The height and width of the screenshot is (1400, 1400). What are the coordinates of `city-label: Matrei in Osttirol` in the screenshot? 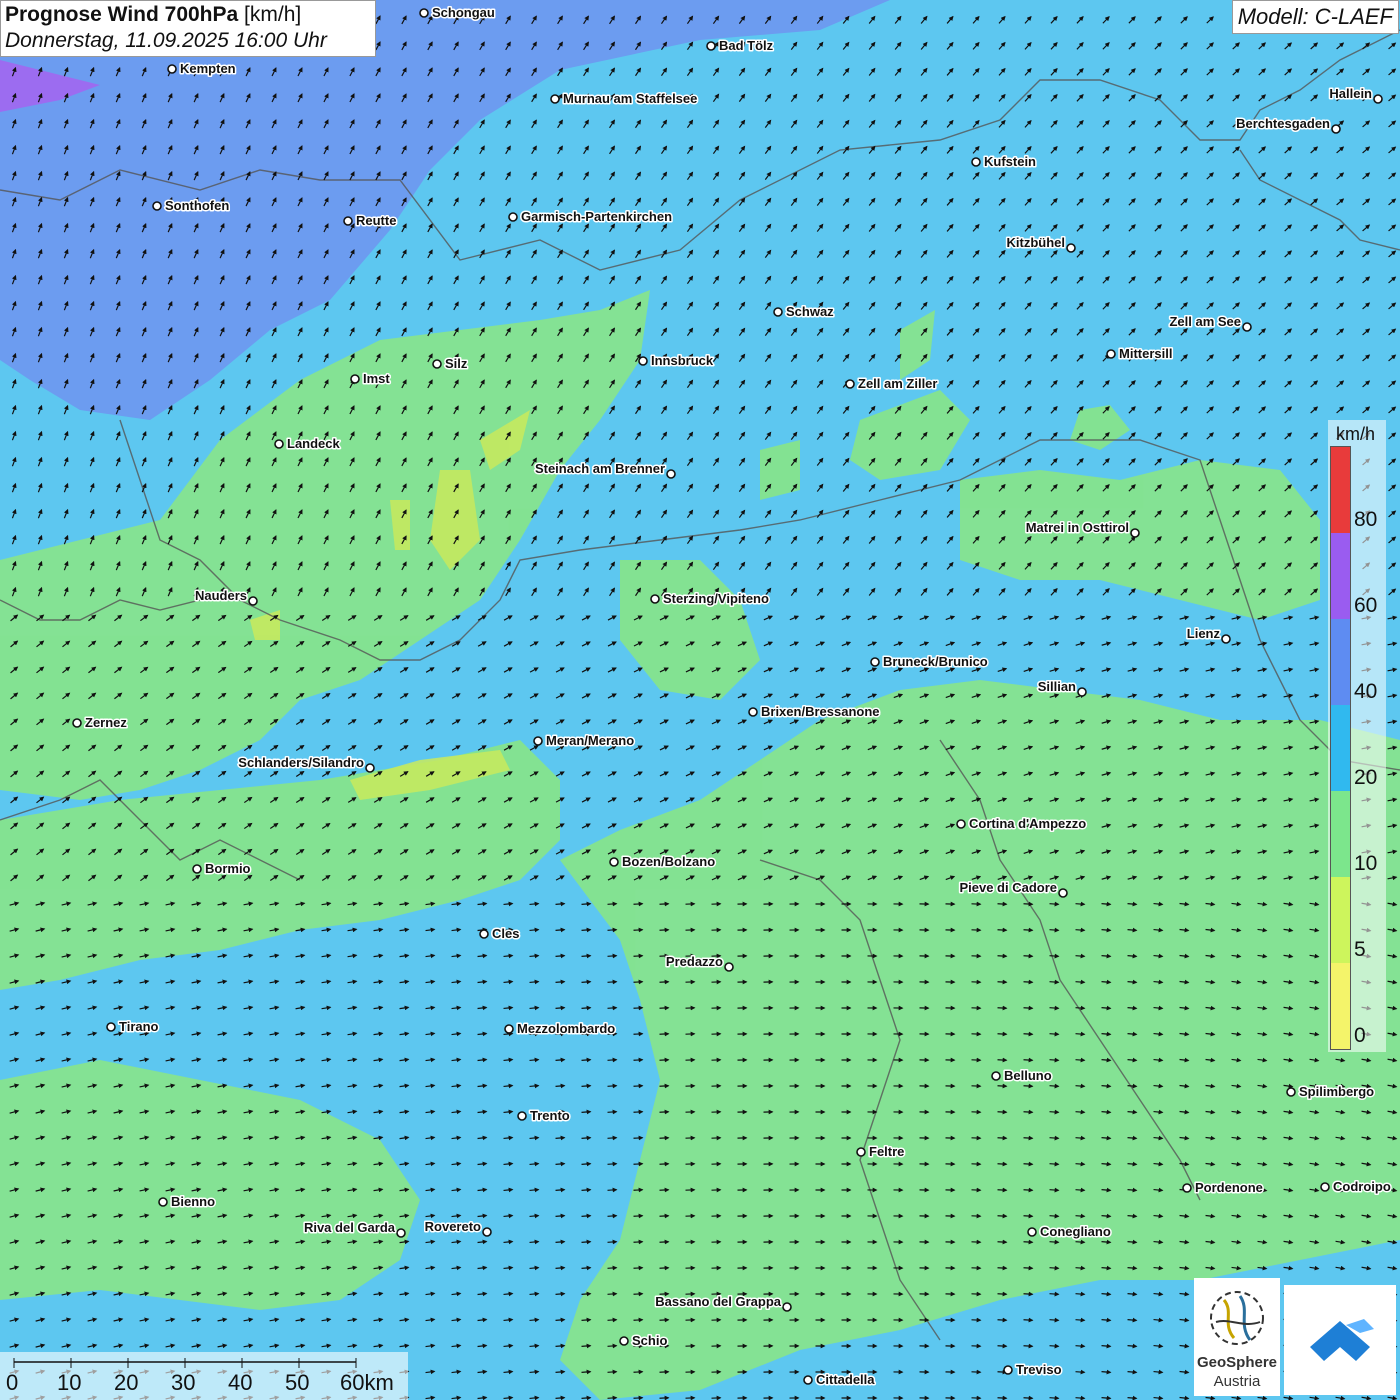 It's located at (1077, 527).